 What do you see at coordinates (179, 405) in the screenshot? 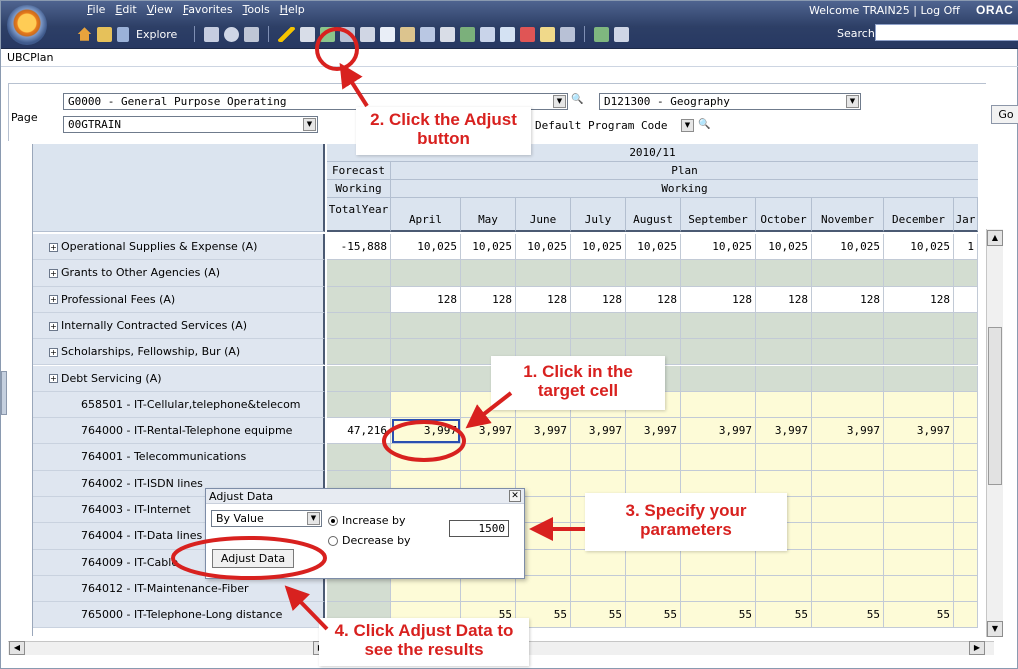
I see `row-label: 658501 - IT-Cellular,telephone&telecom` at bounding box center [179, 405].